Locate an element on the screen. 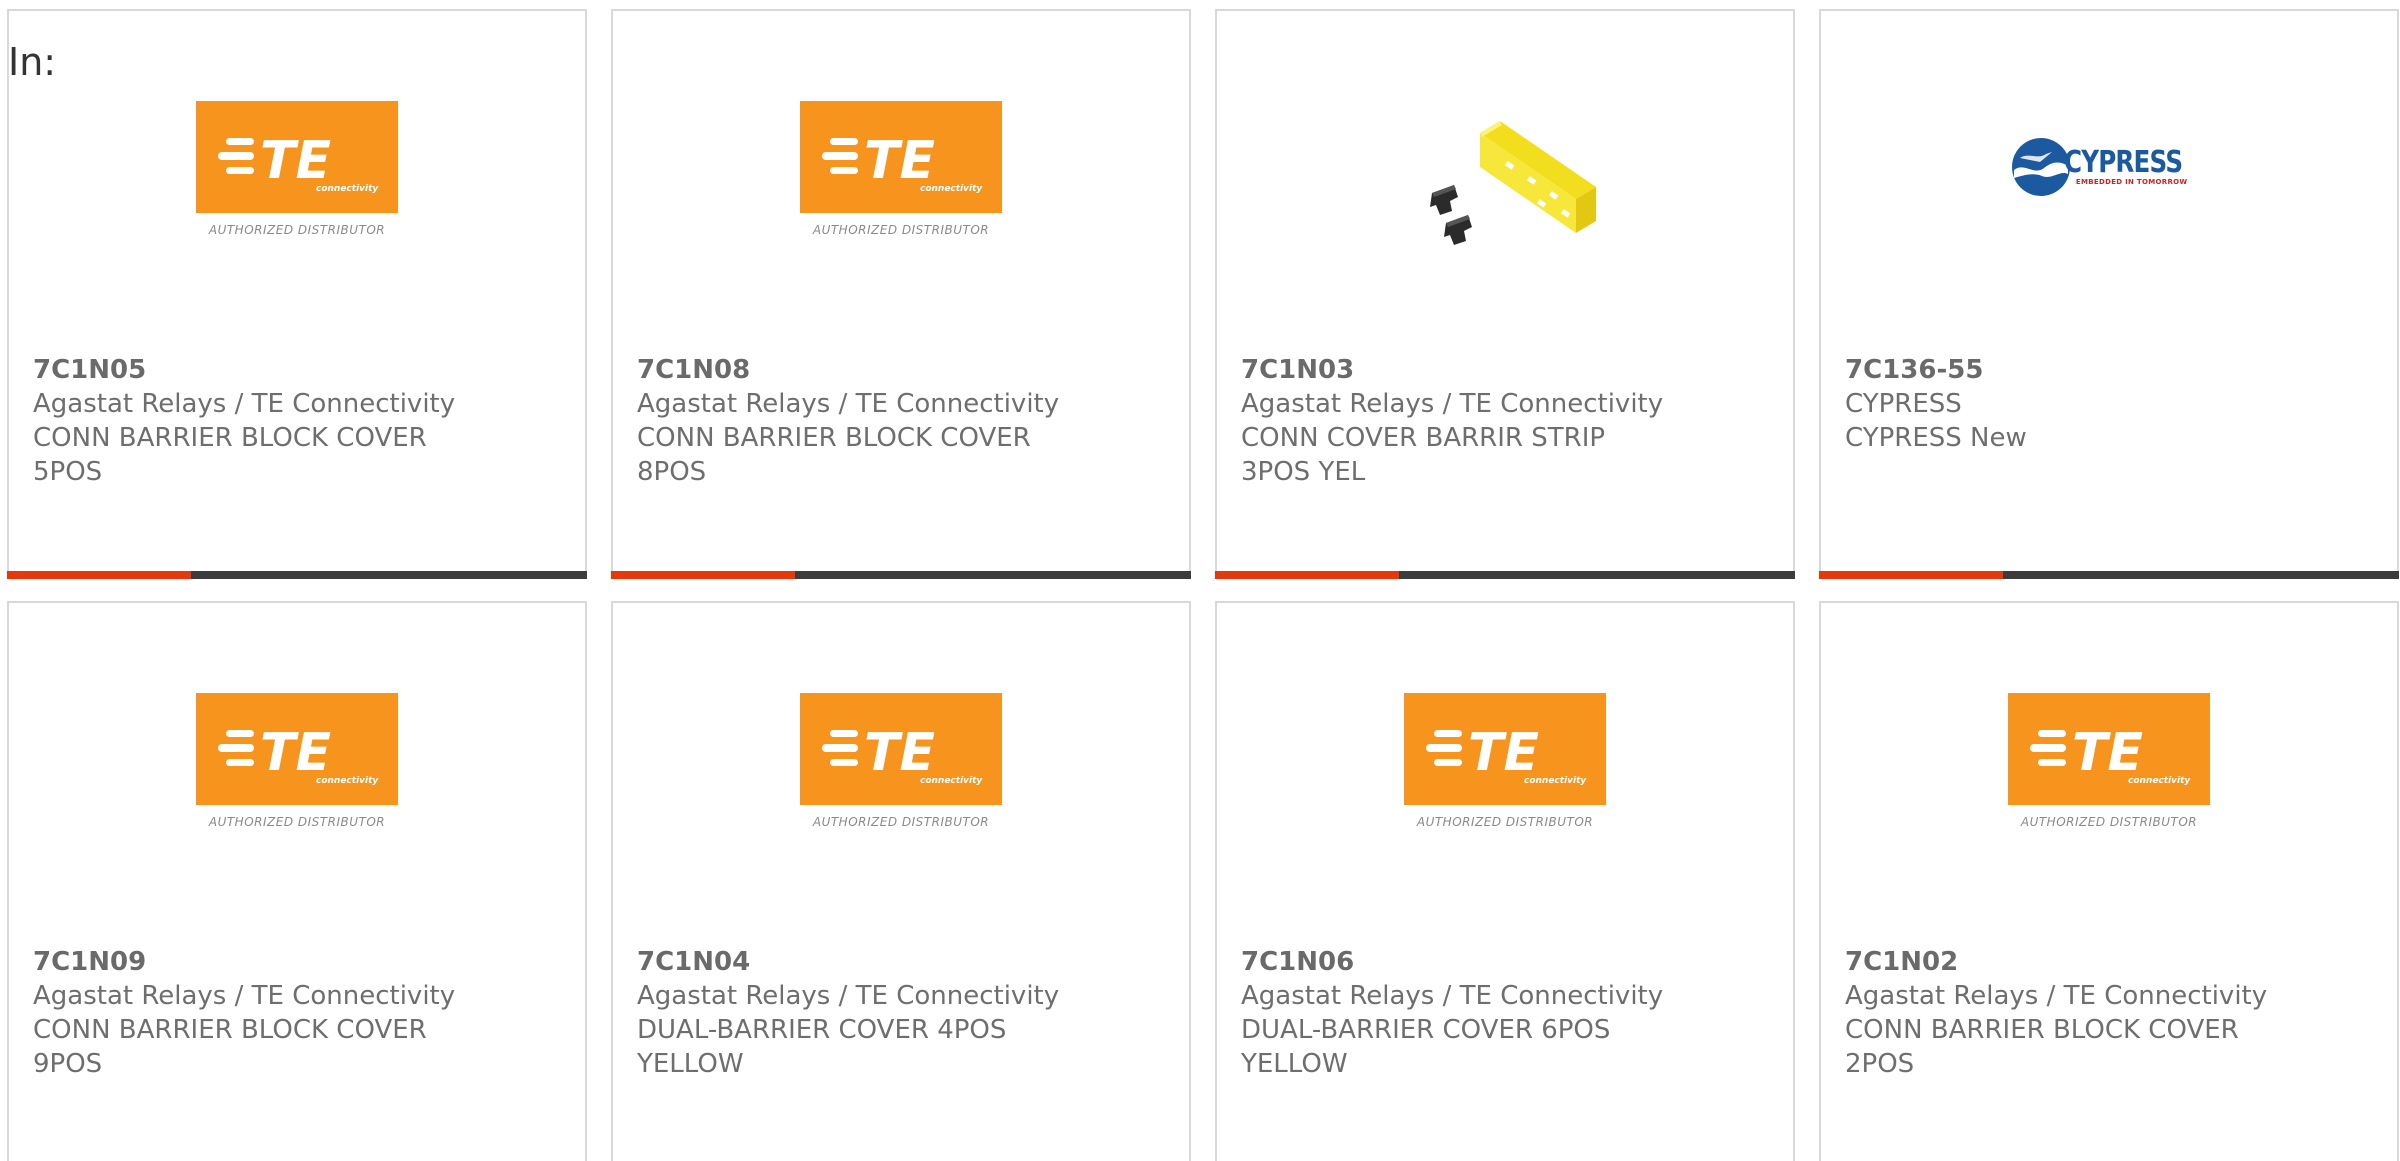 This screenshot has width=2400, height=1161. product-description: 3POS YEL is located at coordinates (1303, 472).